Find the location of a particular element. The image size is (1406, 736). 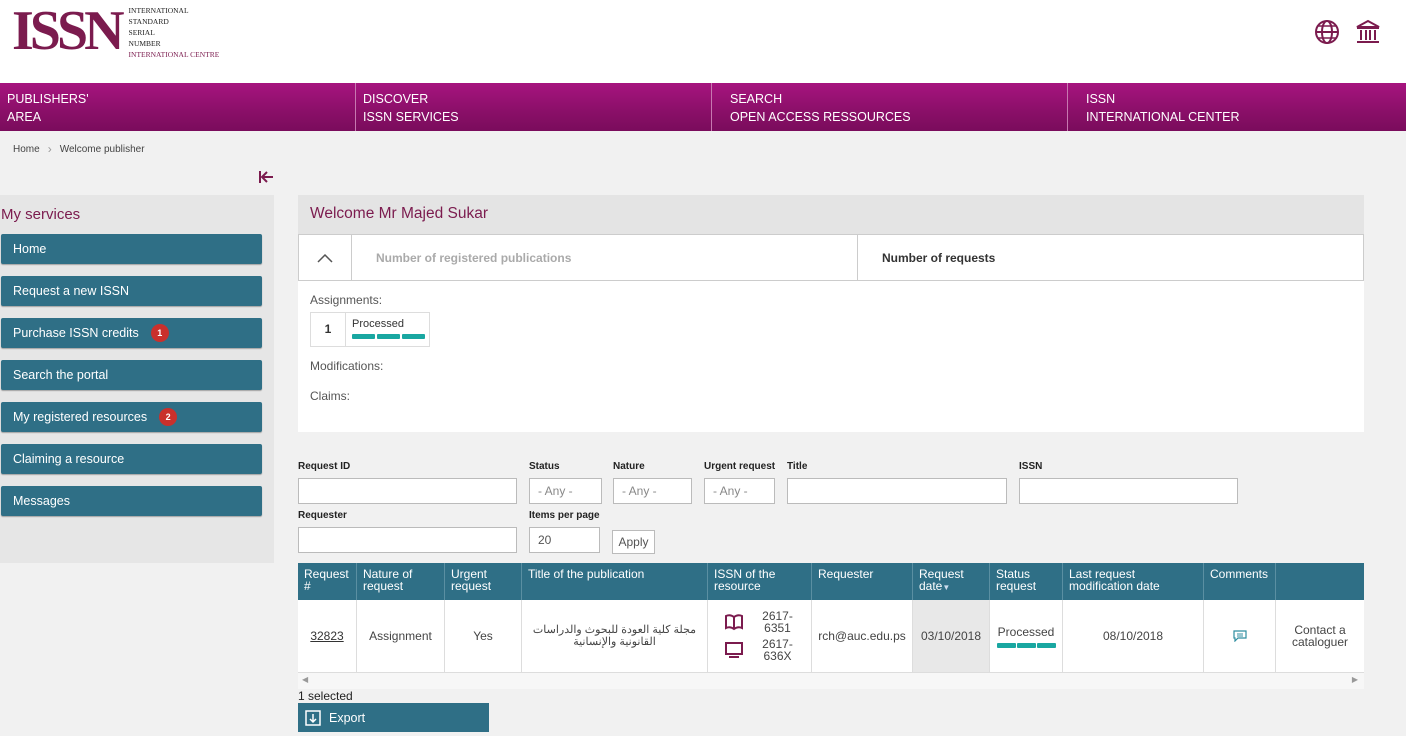

comment-icon is located at coordinates (1240, 636).